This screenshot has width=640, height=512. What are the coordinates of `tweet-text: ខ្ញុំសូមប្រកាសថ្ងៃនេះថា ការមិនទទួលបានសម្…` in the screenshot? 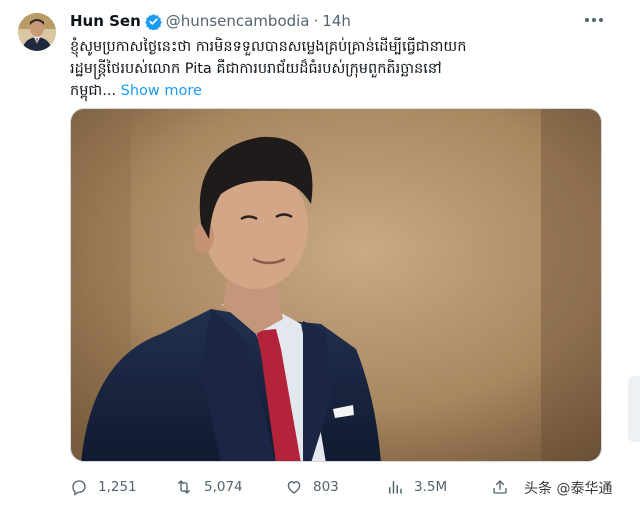 It's located at (332, 69).